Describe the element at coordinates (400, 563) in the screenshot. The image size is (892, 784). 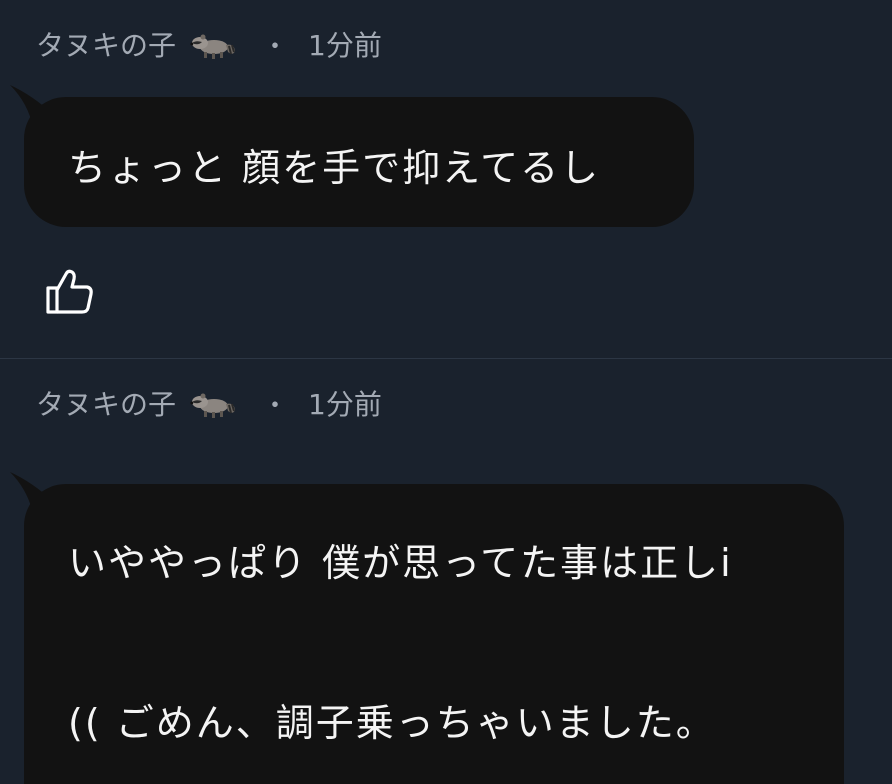
I see `message-text-line: いややっぱり 僕が思ってた事は正しi` at that location.